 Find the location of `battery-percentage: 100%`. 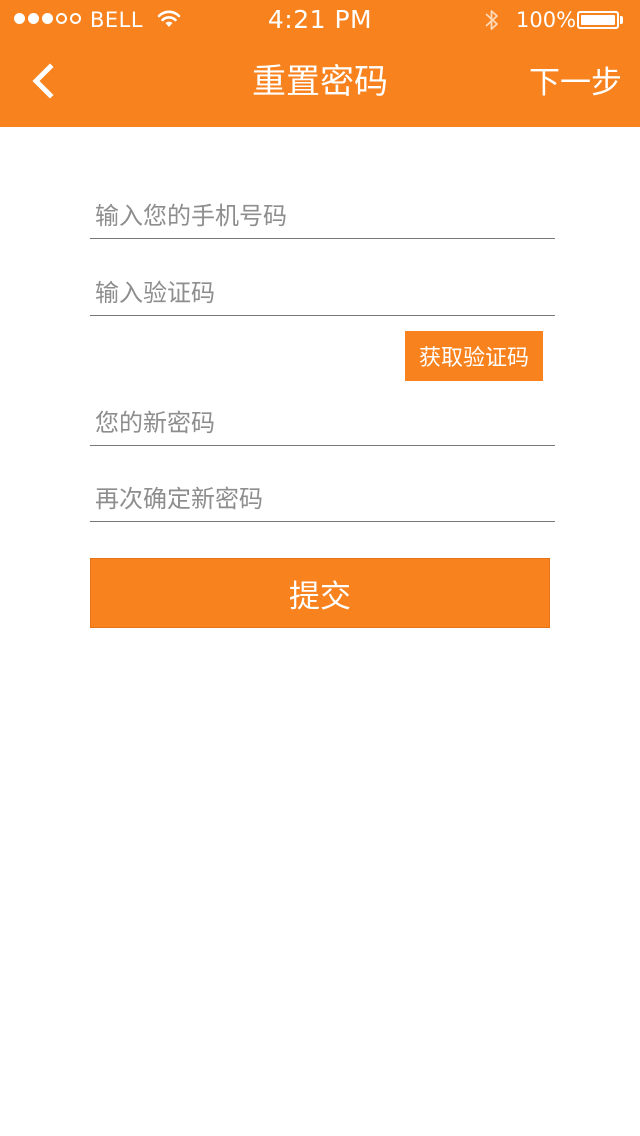

battery-percentage: 100% is located at coordinates (546, 20).